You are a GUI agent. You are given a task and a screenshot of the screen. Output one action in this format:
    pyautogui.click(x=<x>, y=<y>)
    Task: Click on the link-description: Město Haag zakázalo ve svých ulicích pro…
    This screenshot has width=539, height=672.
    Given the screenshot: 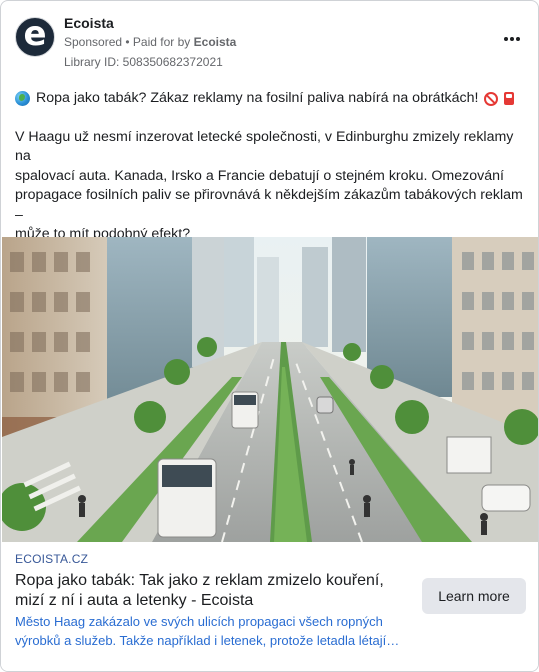 What is the action you would take?
    pyautogui.click(x=220, y=631)
    